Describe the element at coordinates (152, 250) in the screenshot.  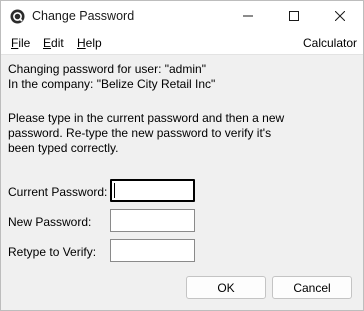
I see `verify-password-input` at that location.